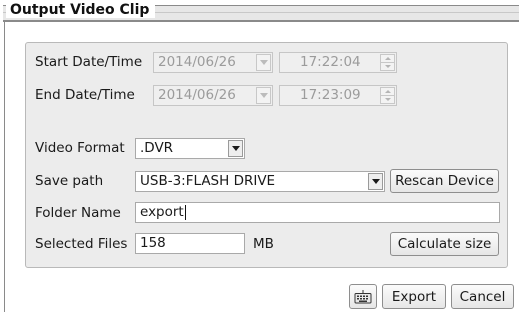 This screenshot has height=315, width=526. I want to click on folder-name-value: export, so click(162, 212).